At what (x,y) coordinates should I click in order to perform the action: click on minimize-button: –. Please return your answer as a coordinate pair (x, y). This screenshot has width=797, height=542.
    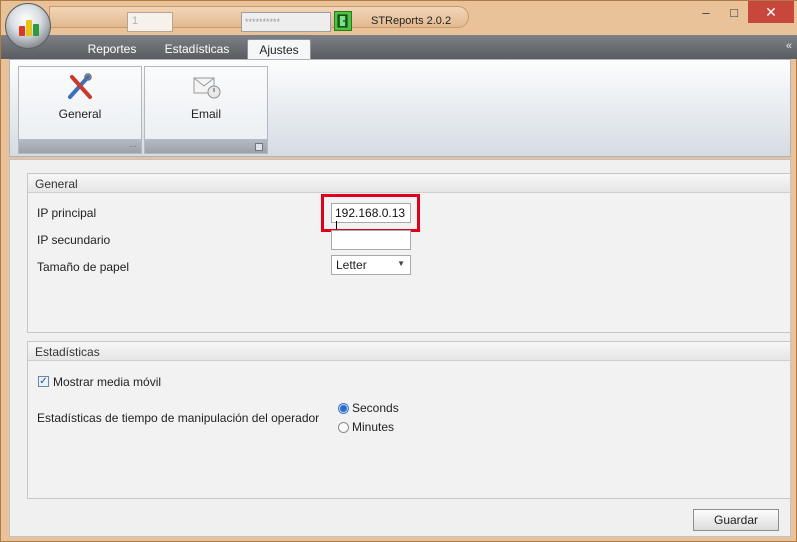
    Looking at the image, I should click on (706, 12).